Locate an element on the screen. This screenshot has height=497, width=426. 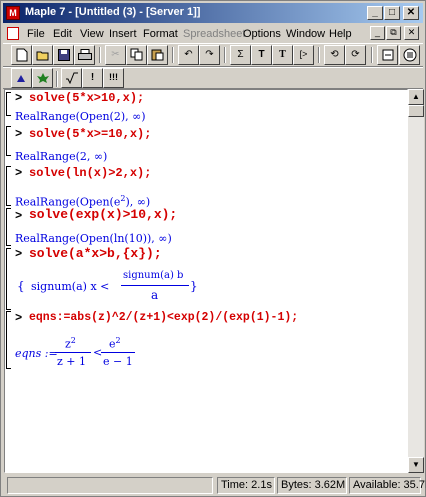
undo-icon: ↶ is located at coordinates (188, 55).